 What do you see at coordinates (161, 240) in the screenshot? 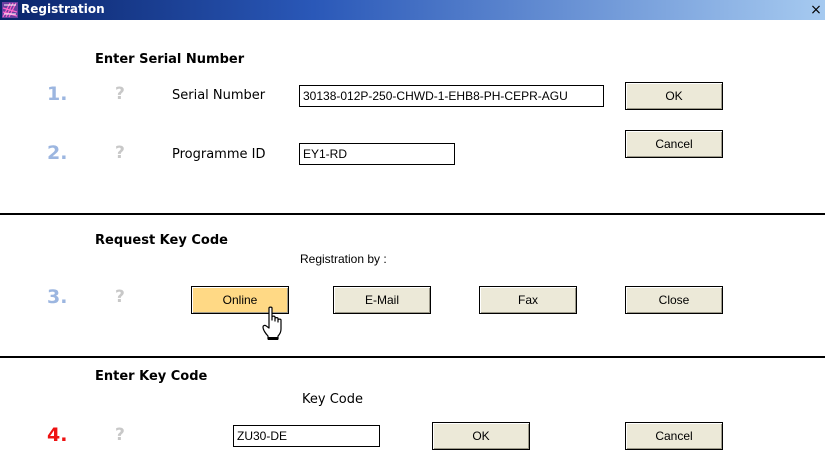
I see `section-heading-request: Request Key Code` at bounding box center [161, 240].